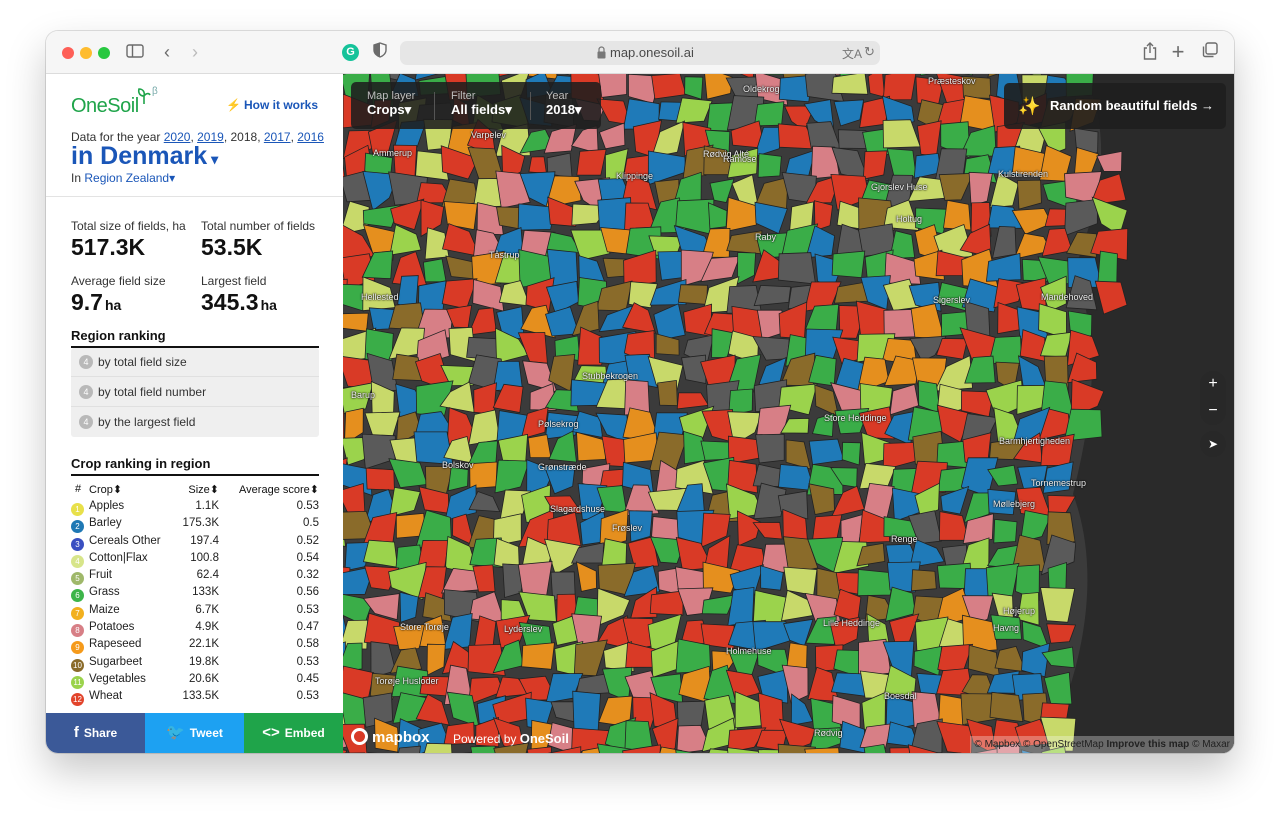  What do you see at coordinates (1038, 744) in the screenshot?
I see `attribution-text: © Mapbox © OpenStreetMap` at bounding box center [1038, 744].